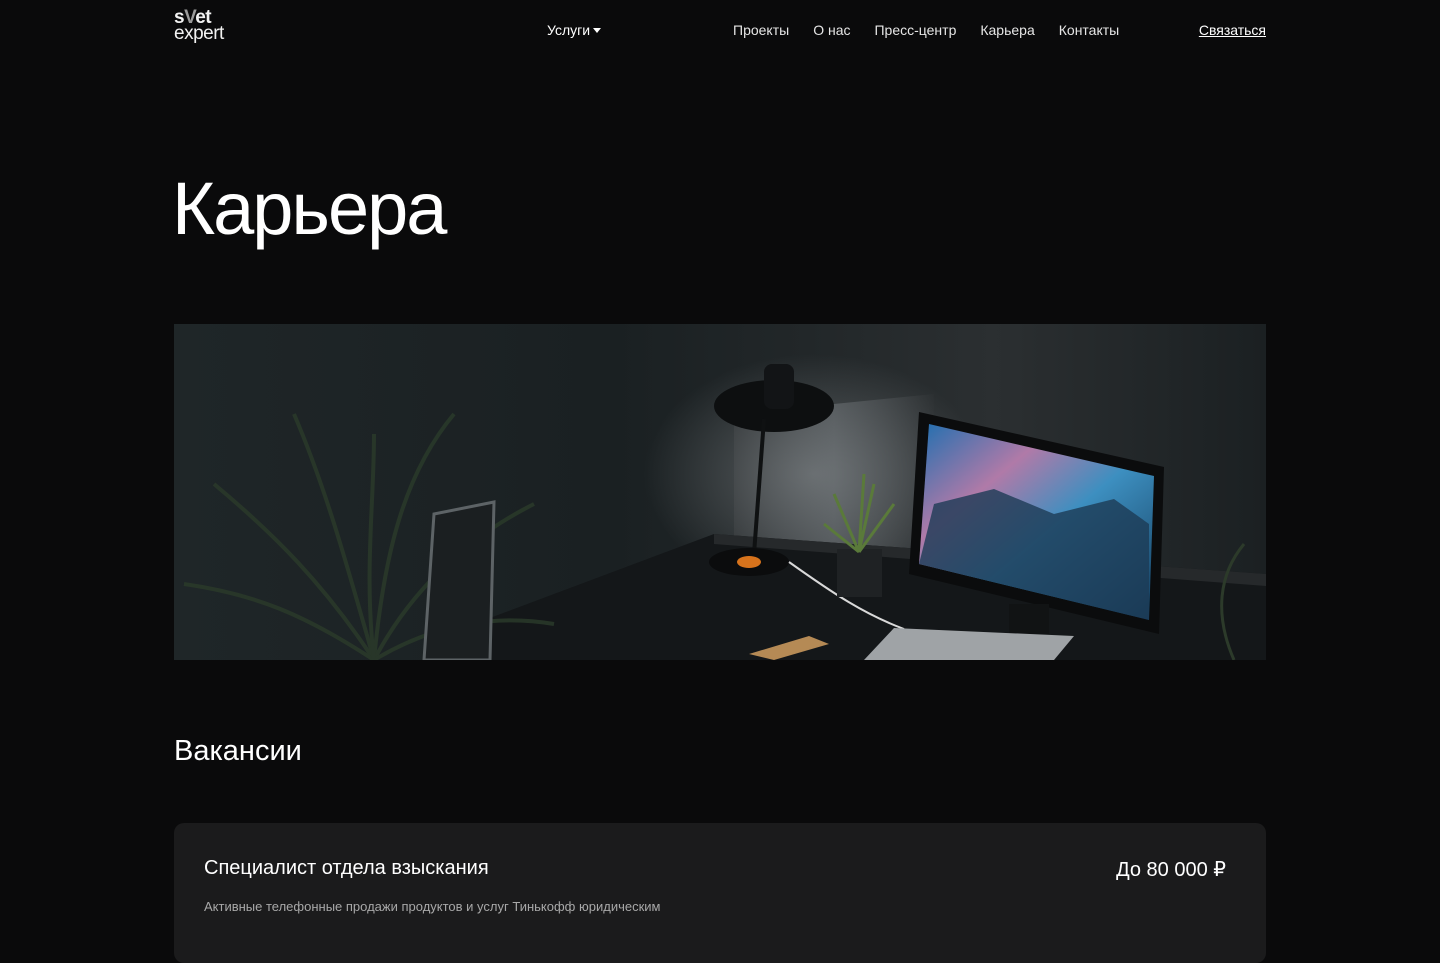 The image size is (1440, 963). What do you see at coordinates (761, 30) in the screenshot?
I see `nav-item-projects: Проекты` at bounding box center [761, 30].